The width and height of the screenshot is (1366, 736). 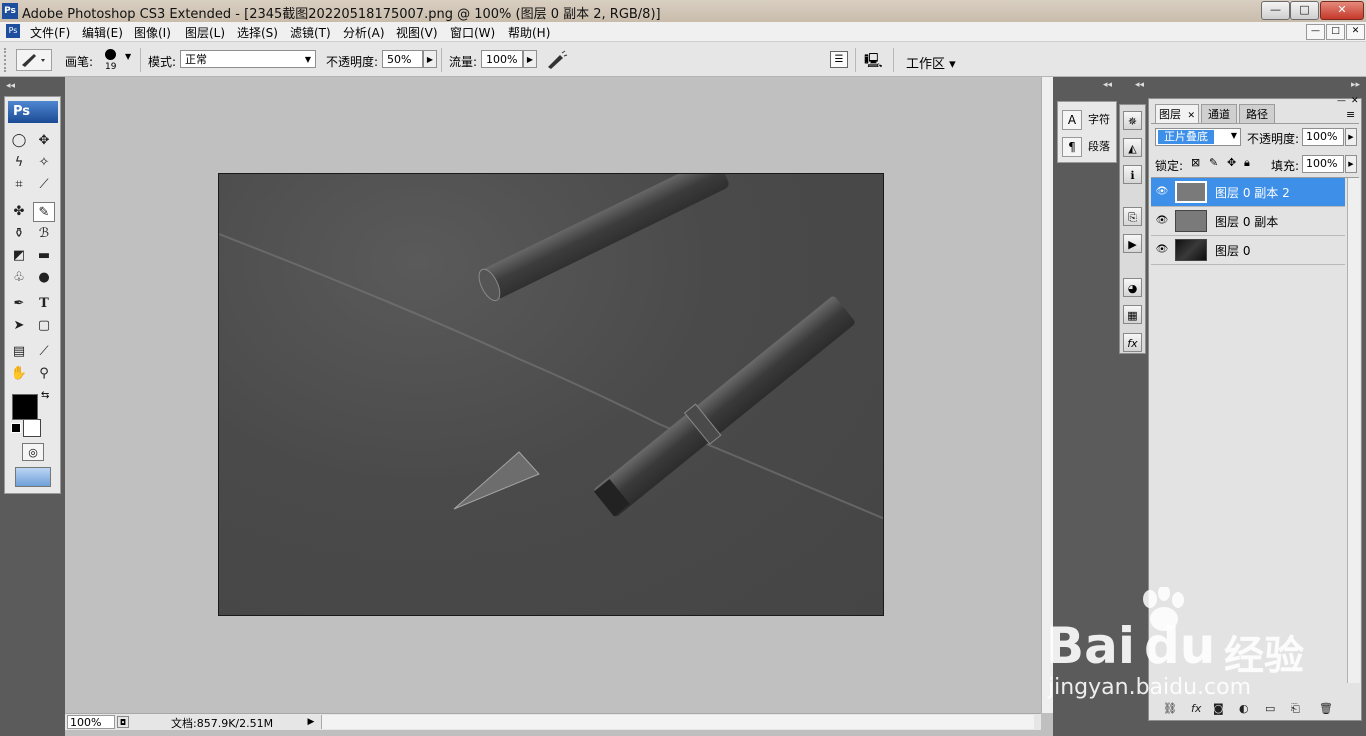 I want to click on layer-name: 图层 0 副本 2, so click(x=1252, y=192).